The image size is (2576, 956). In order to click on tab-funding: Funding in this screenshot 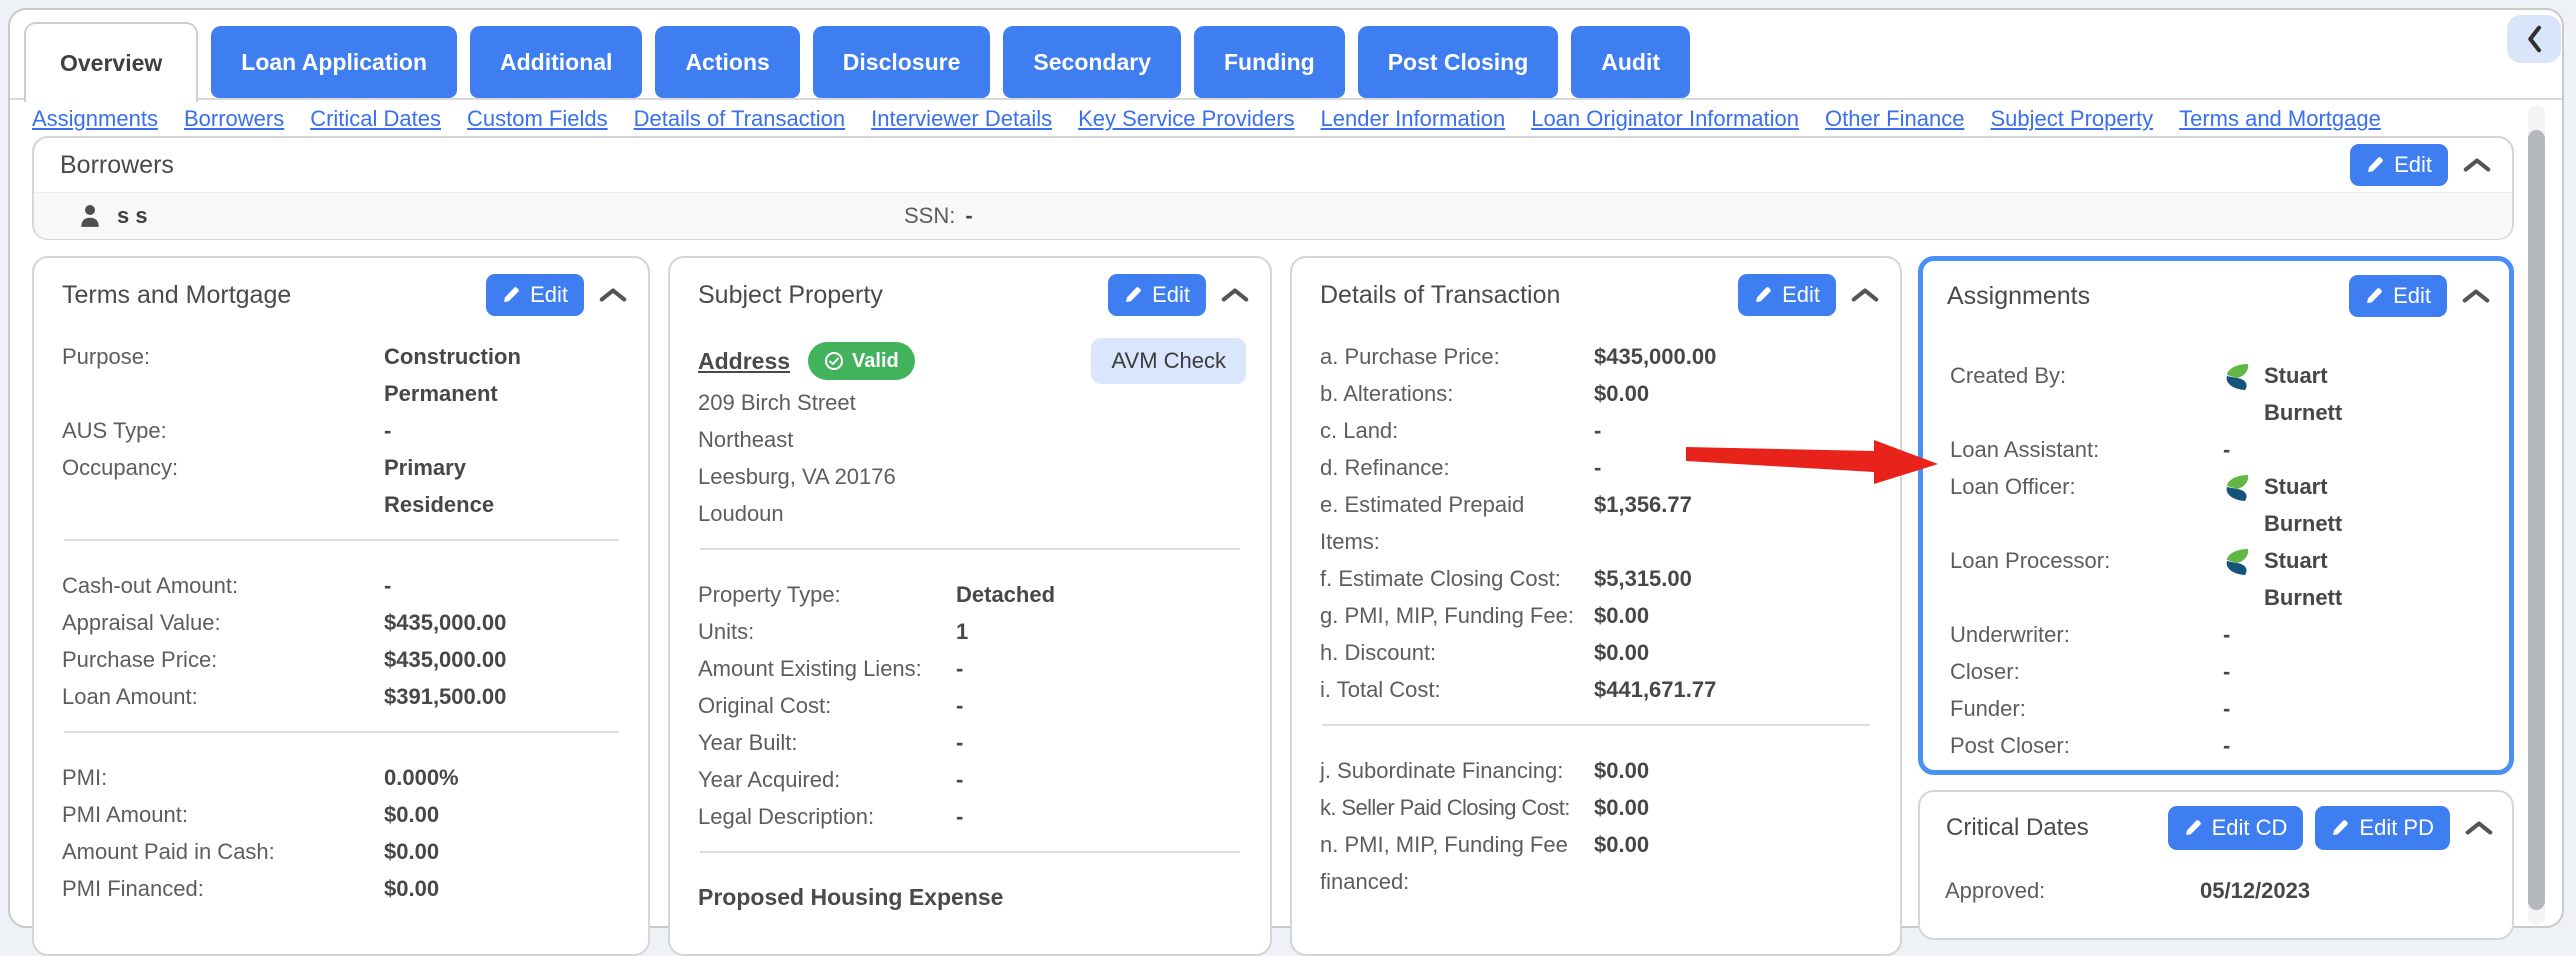, I will do `click(1269, 62)`.